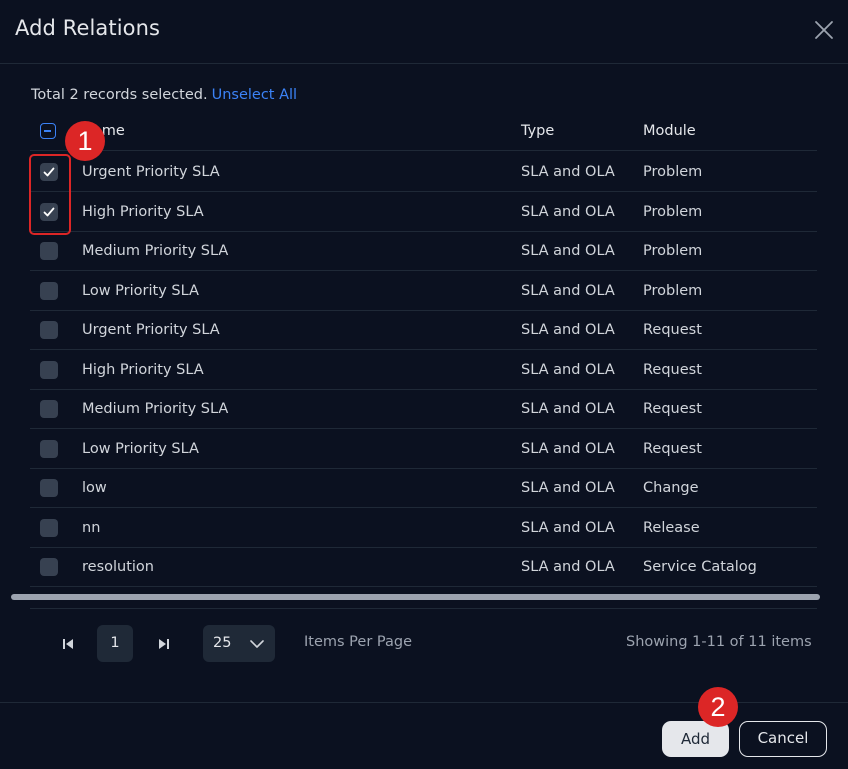 The width and height of the screenshot is (848, 769). Describe the element at coordinates (537, 131) in the screenshot. I see `column-header-type: Type` at that location.